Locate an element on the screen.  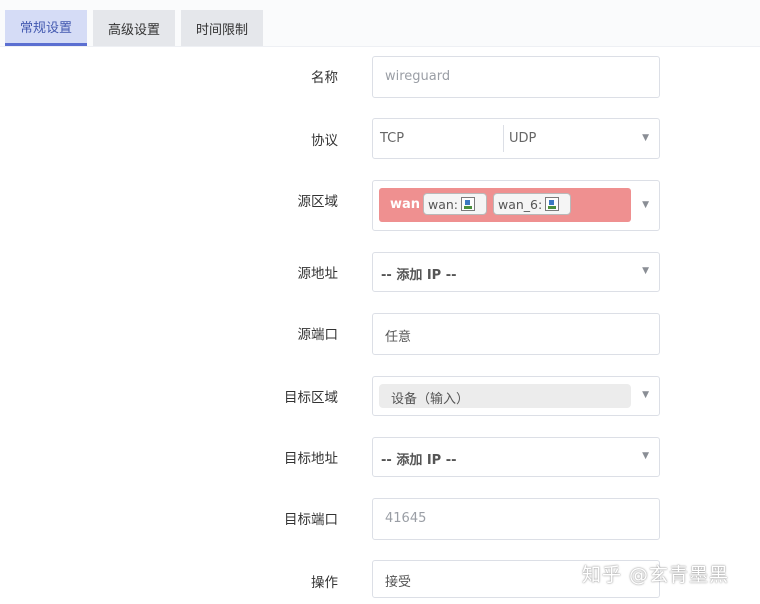
name-input: wireguard is located at coordinates (516, 77).